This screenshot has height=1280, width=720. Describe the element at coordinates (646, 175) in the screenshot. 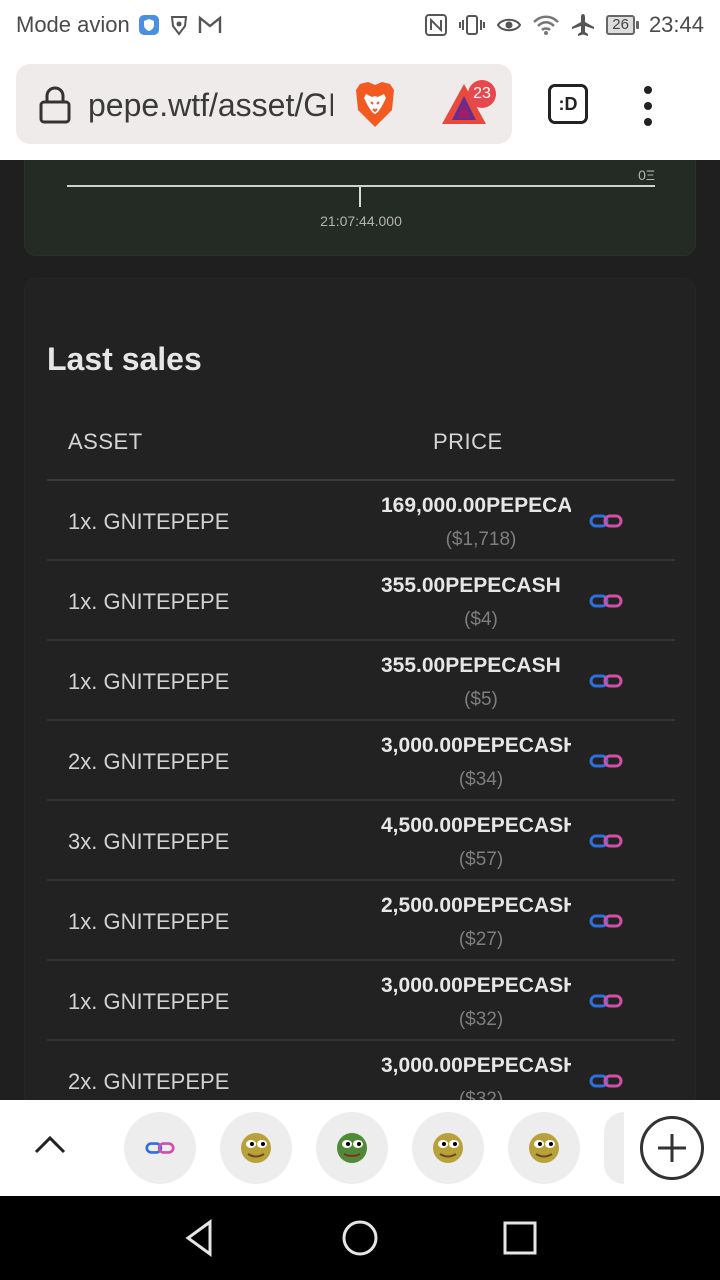

I see `chart-y-label: 0Ξ` at that location.